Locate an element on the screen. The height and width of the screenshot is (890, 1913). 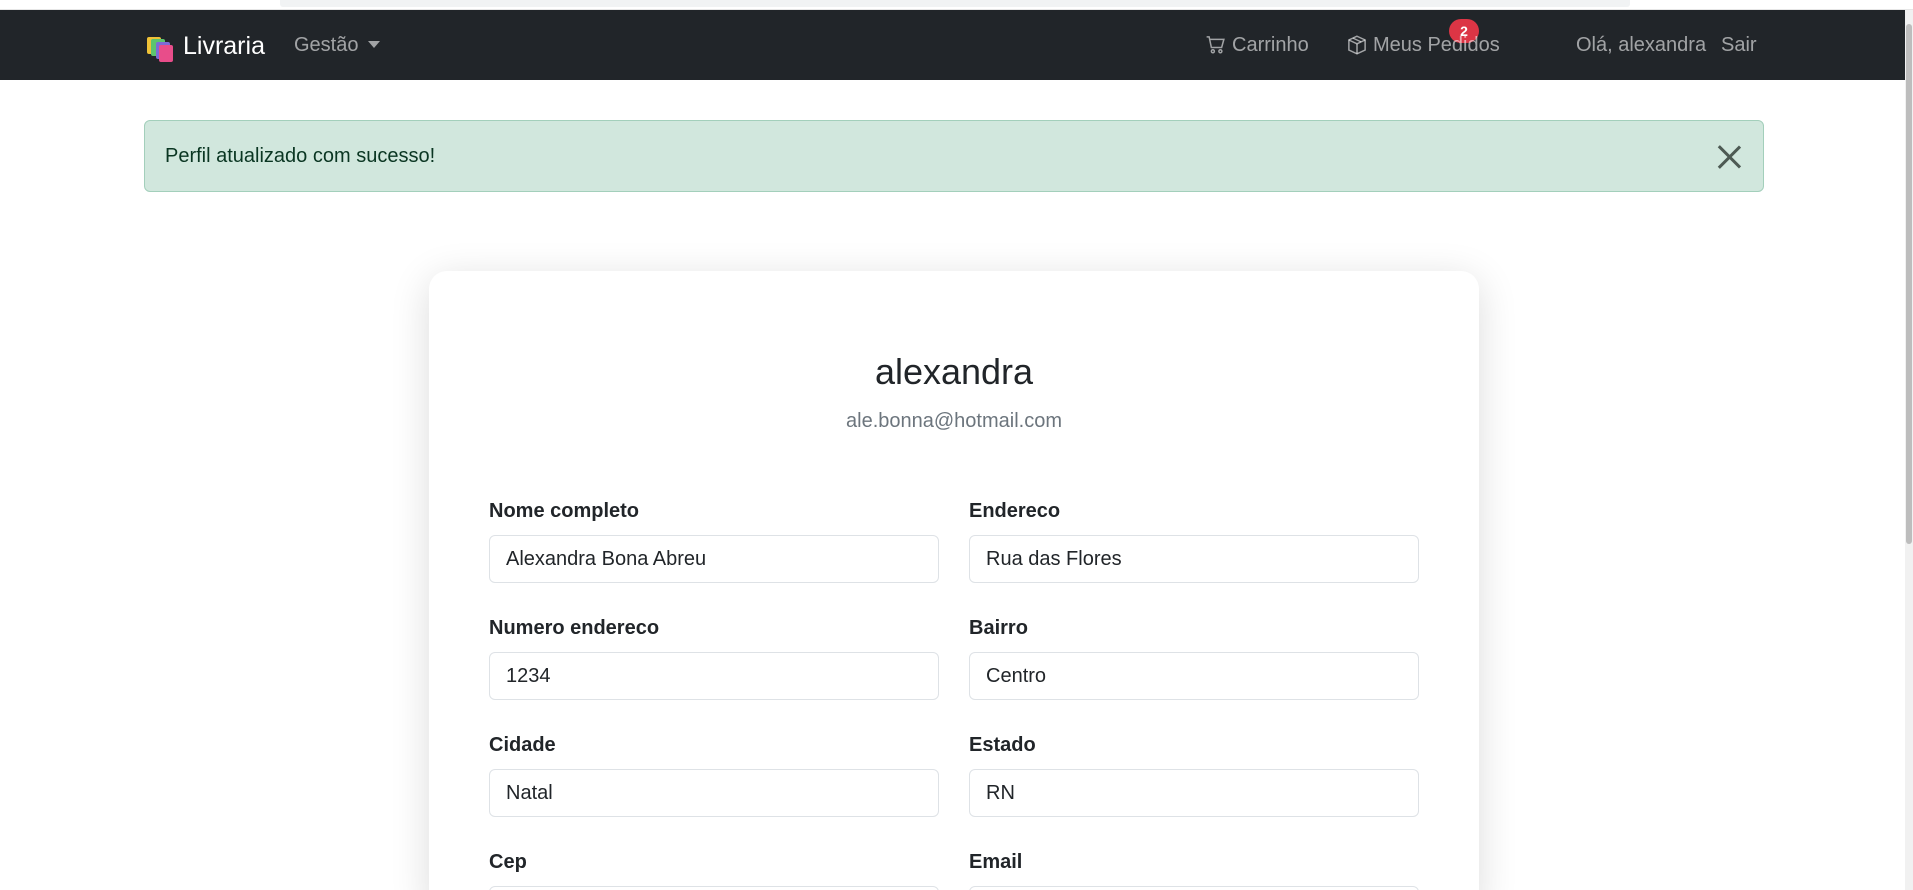
state-field: Estado is located at coordinates (1194, 775).